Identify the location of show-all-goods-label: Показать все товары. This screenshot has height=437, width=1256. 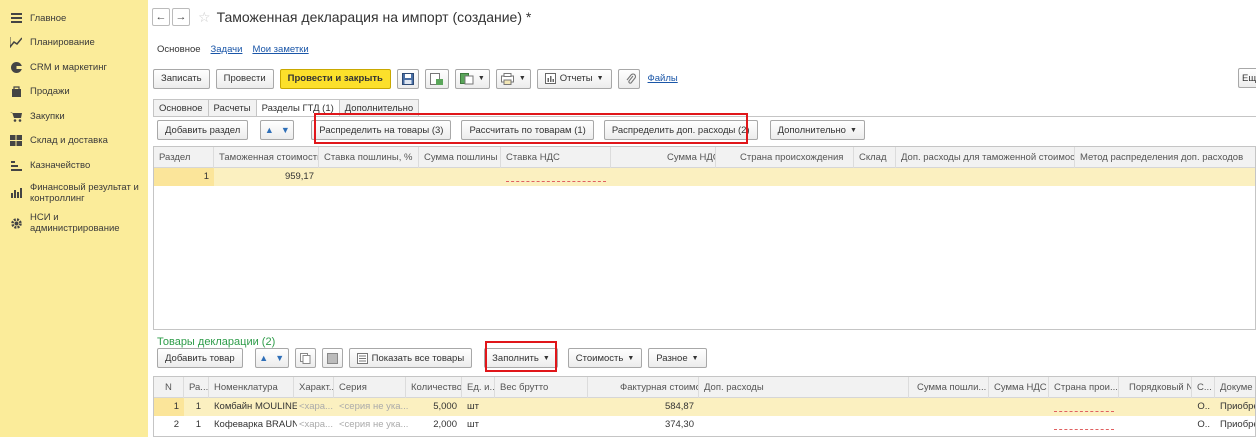
(418, 358).